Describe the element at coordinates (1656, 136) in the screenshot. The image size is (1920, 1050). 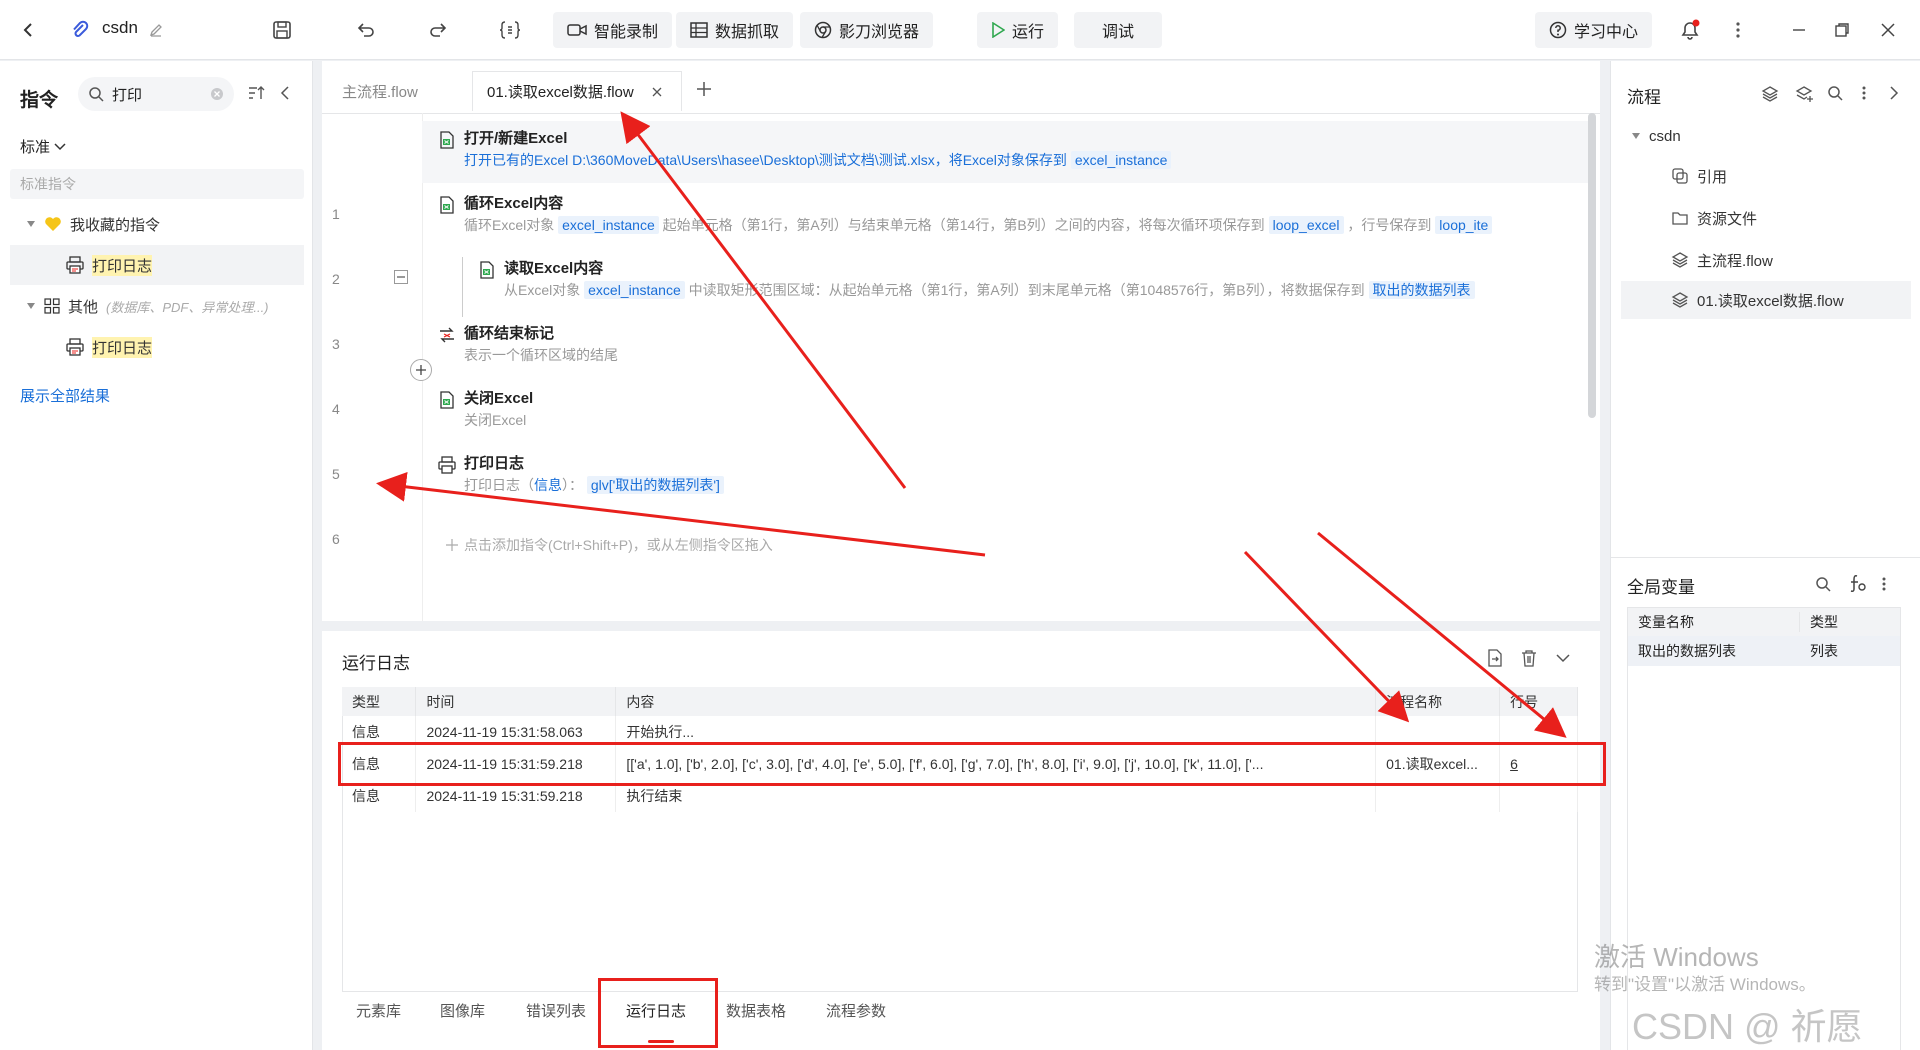
I see `tree-root-csdn: csdn` at that location.